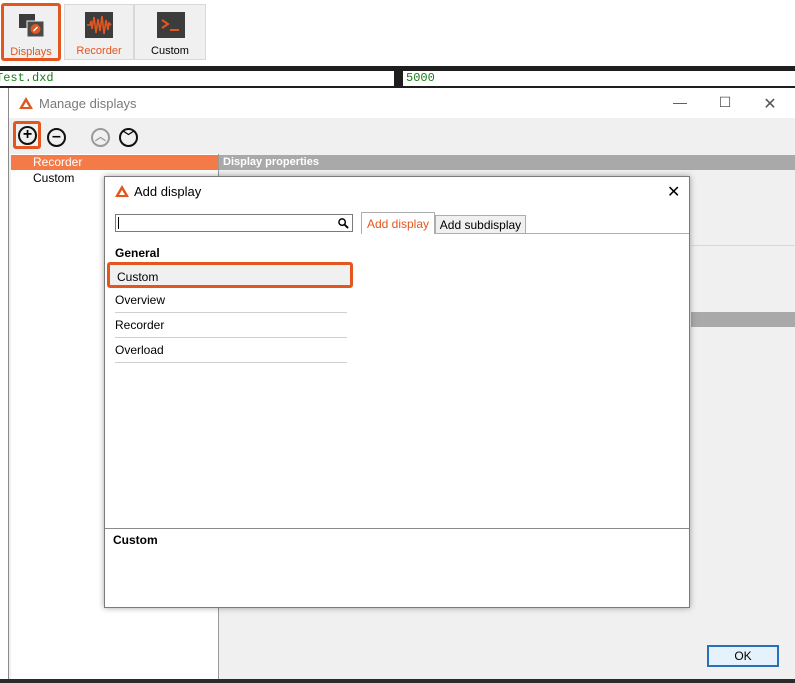  What do you see at coordinates (171, 25) in the screenshot?
I see `terminal-icon` at bounding box center [171, 25].